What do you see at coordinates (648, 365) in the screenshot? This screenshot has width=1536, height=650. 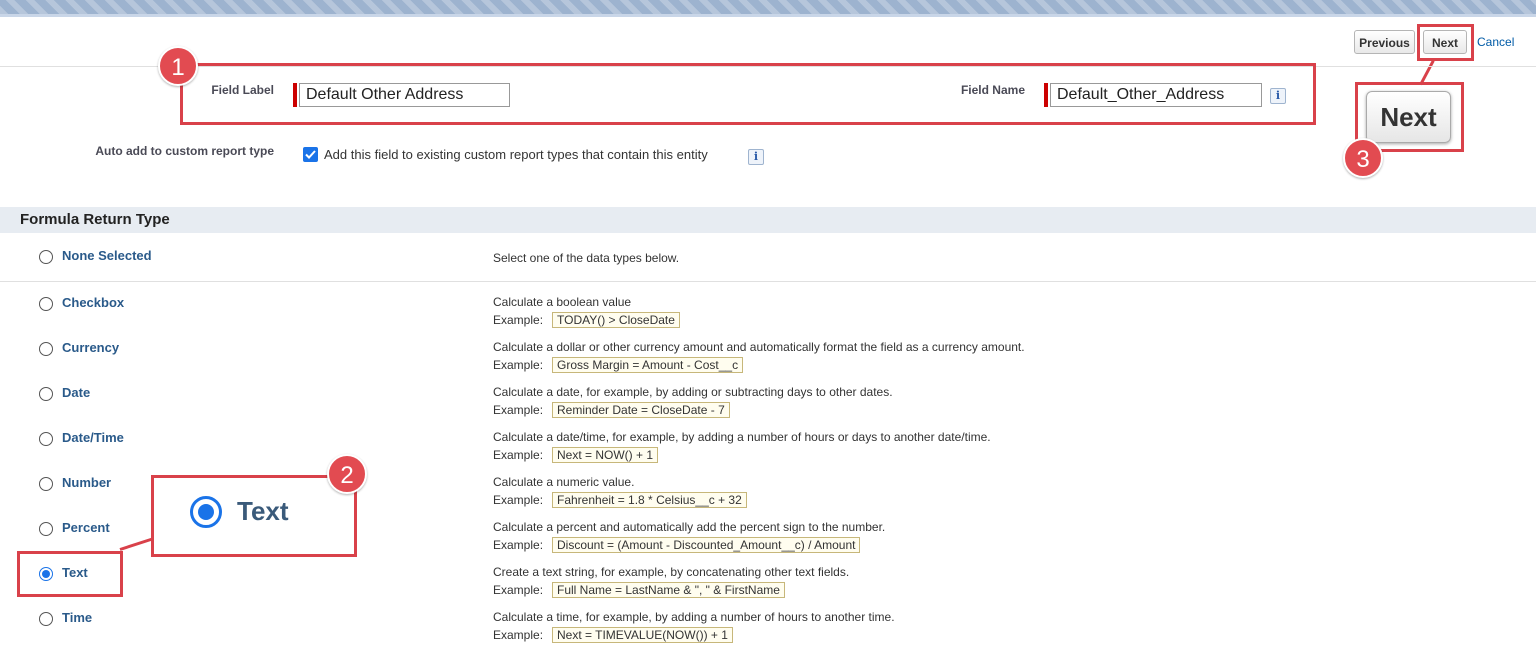 I see `example-code: Gross Margin = Amount - Cost__c` at bounding box center [648, 365].